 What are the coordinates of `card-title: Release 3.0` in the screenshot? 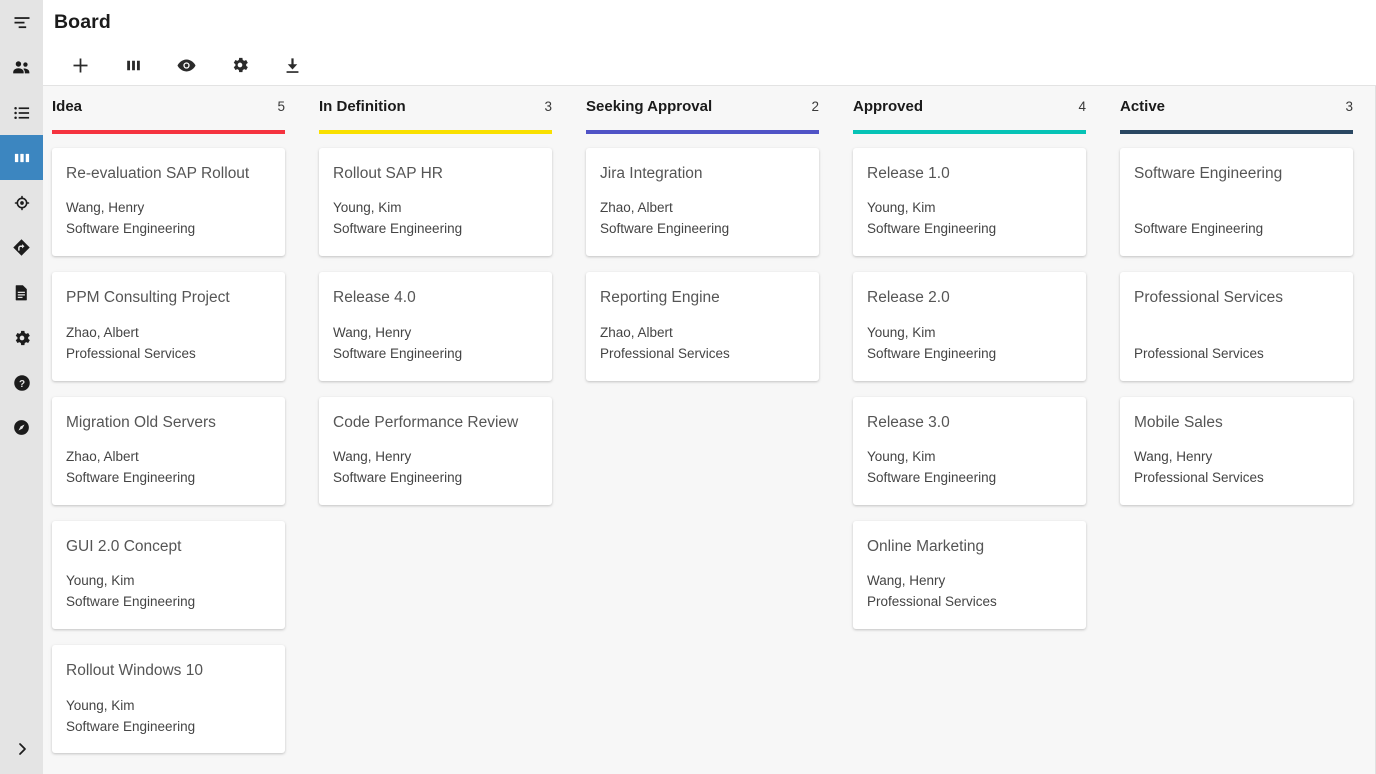 It's located at (908, 422).